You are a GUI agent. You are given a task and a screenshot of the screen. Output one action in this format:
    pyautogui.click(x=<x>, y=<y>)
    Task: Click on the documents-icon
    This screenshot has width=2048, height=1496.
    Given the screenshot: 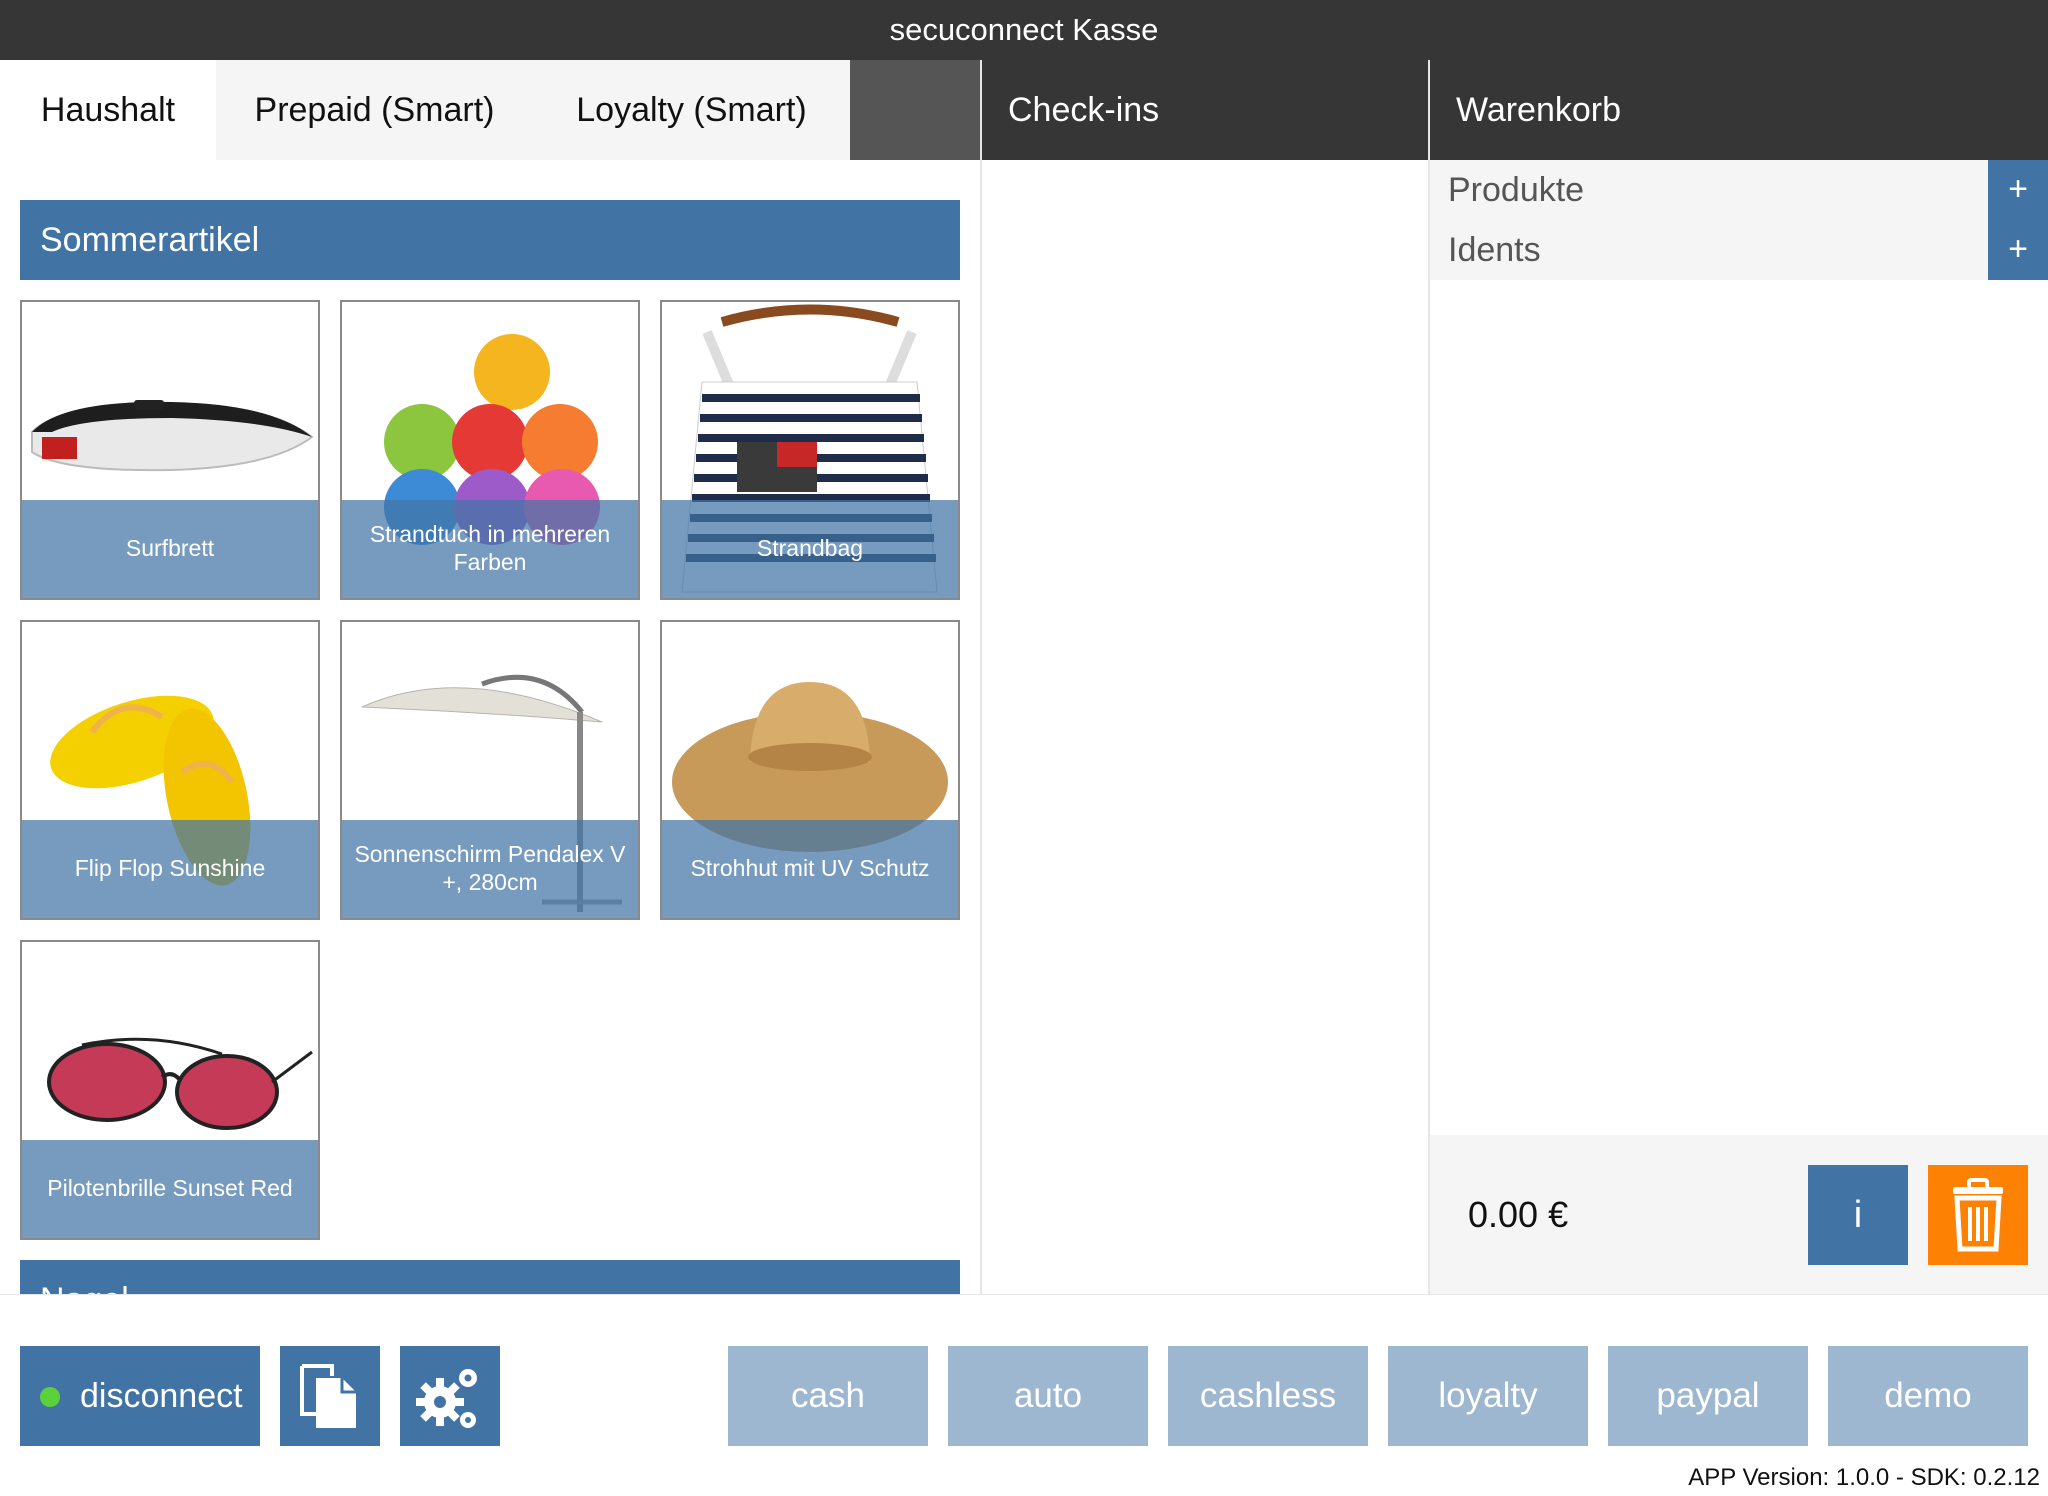 What is the action you would take?
    pyautogui.click(x=328, y=1396)
    